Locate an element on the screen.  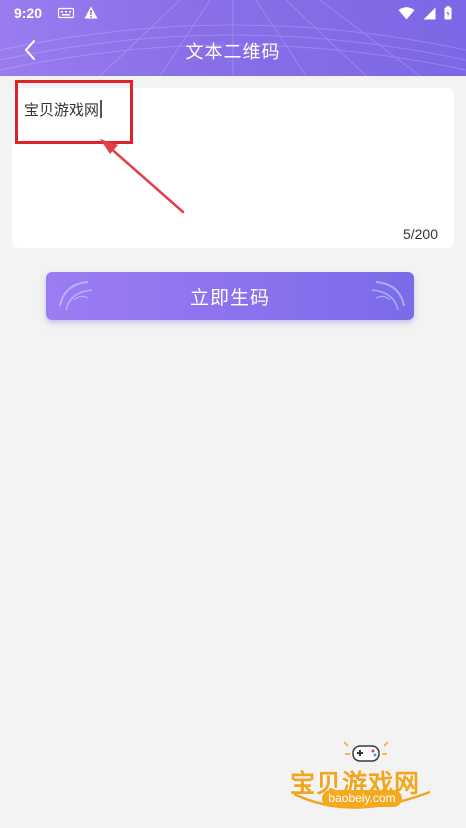
status-bar: 9:20 is located at coordinates (233, 14).